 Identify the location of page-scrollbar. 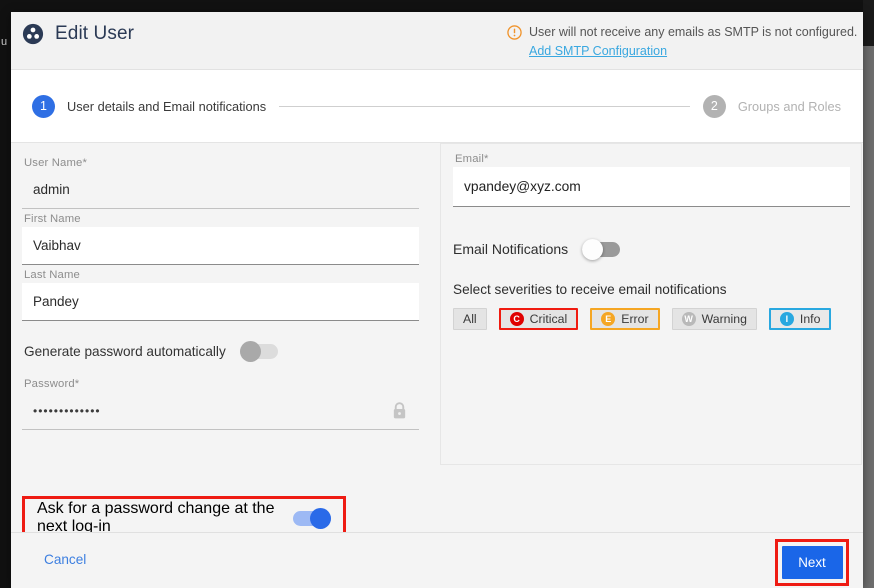
(868, 317).